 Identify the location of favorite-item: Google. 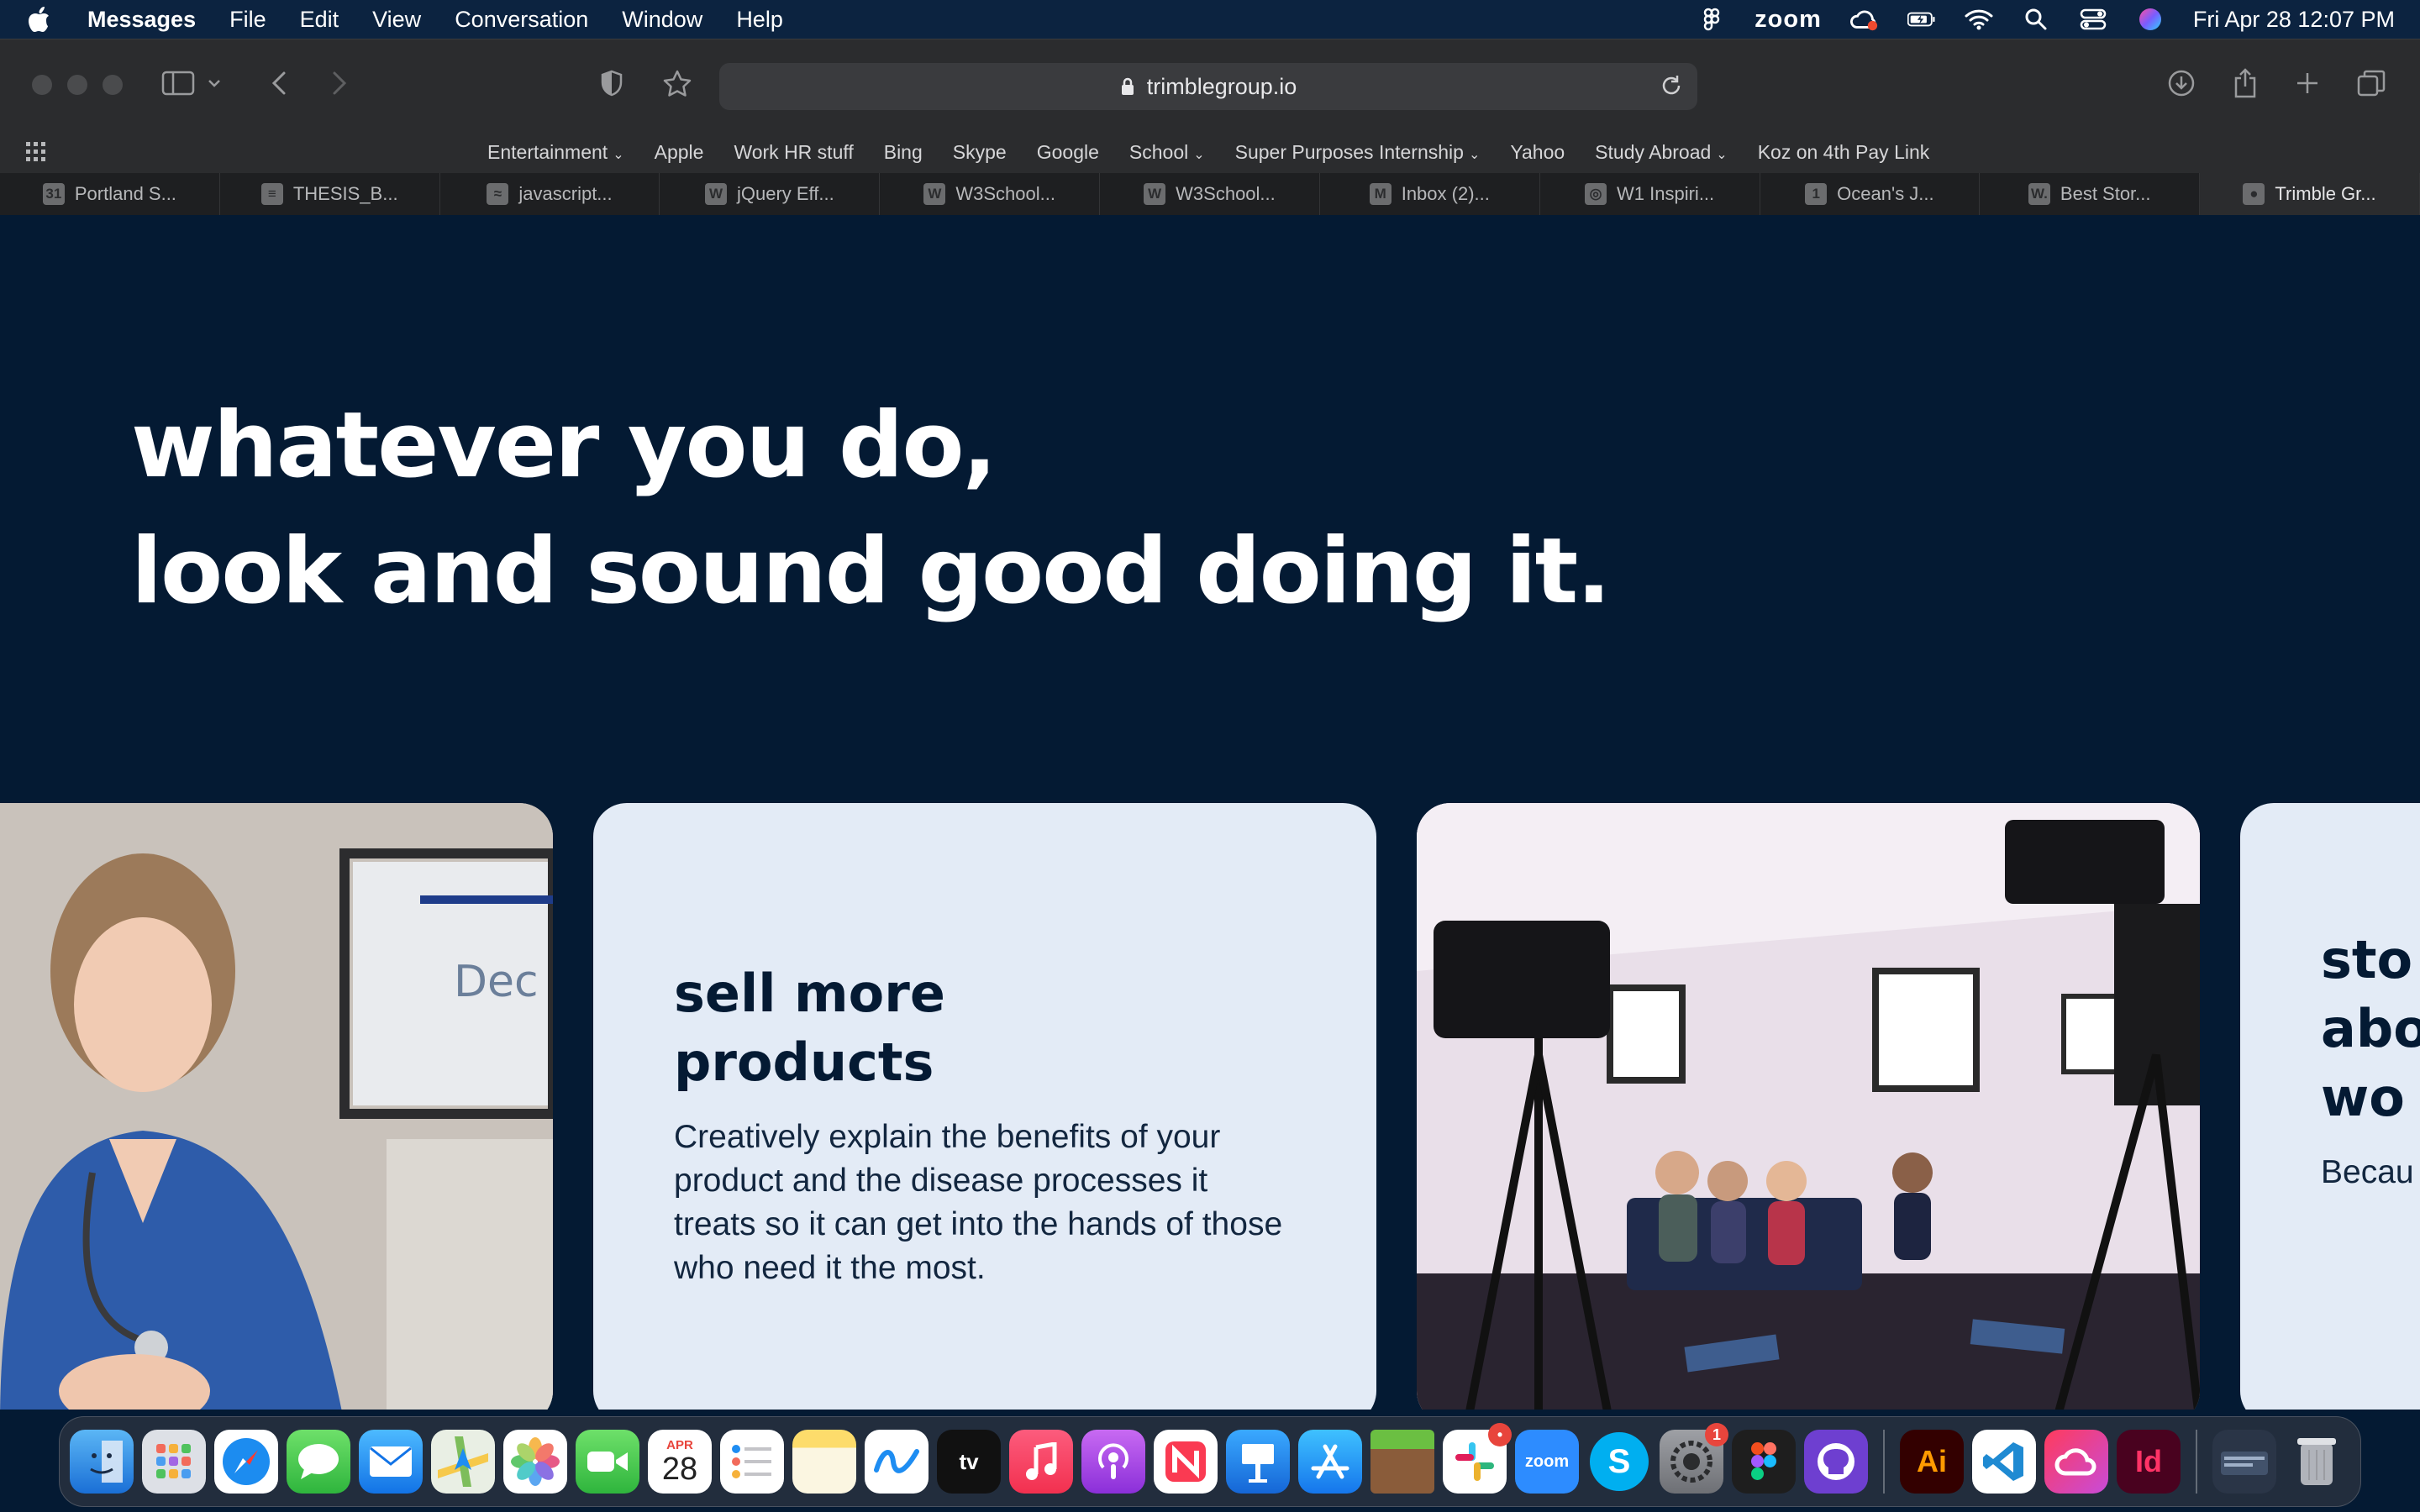
(1068, 152).